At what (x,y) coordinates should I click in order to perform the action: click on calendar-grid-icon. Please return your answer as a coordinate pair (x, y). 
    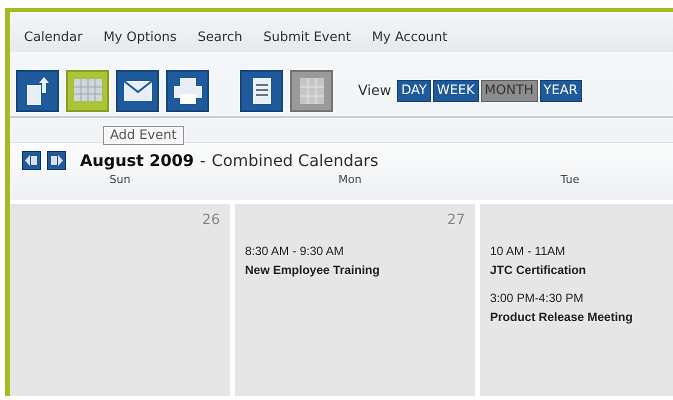
    Looking at the image, I should click on (87, 91).